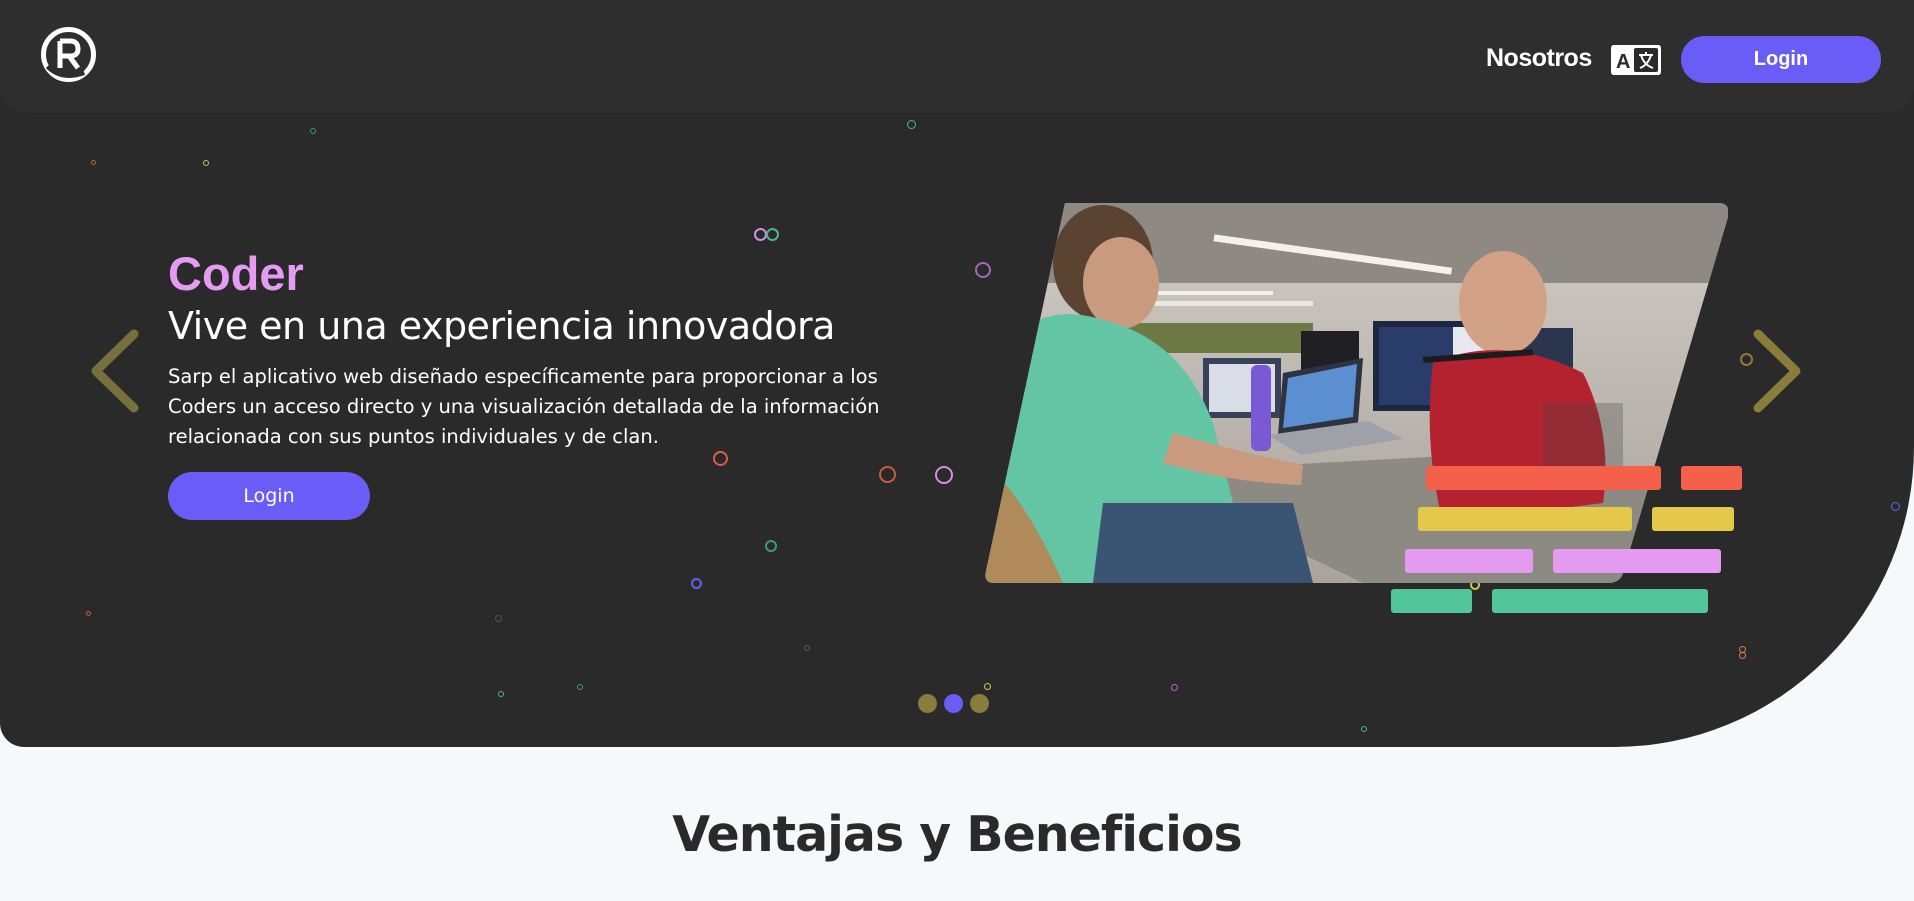 This screenshot has height=901, width=1914. Describe the element at coordinates (68, 54) in the screenshot. I see `logo-icon` at that location.